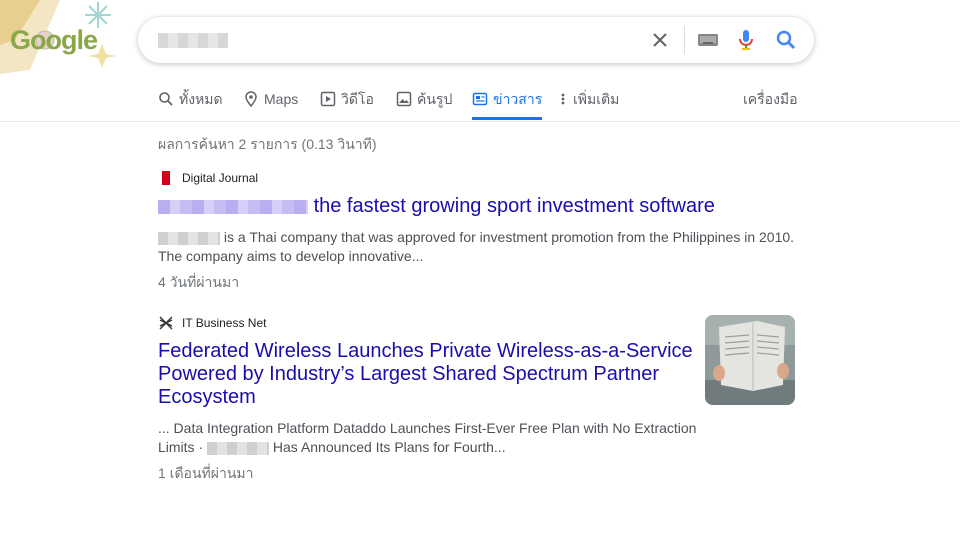  I want to click on map-pin-icon, so click(251, 99).